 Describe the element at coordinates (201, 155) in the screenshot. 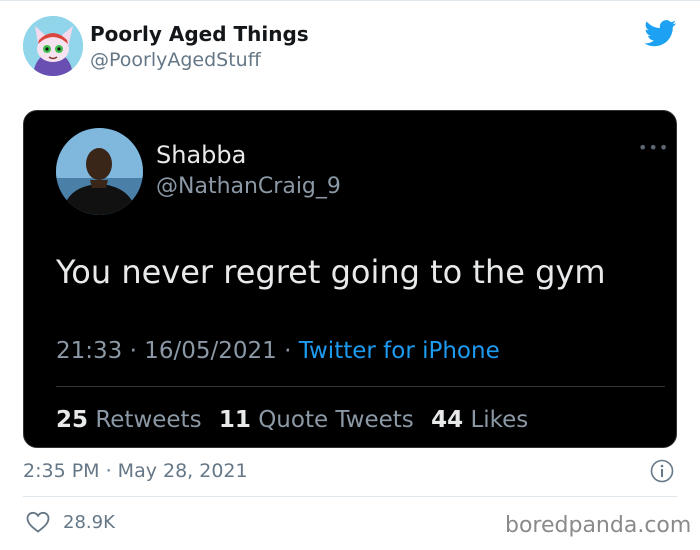

I see `embedded-name: Shabba` at that location.